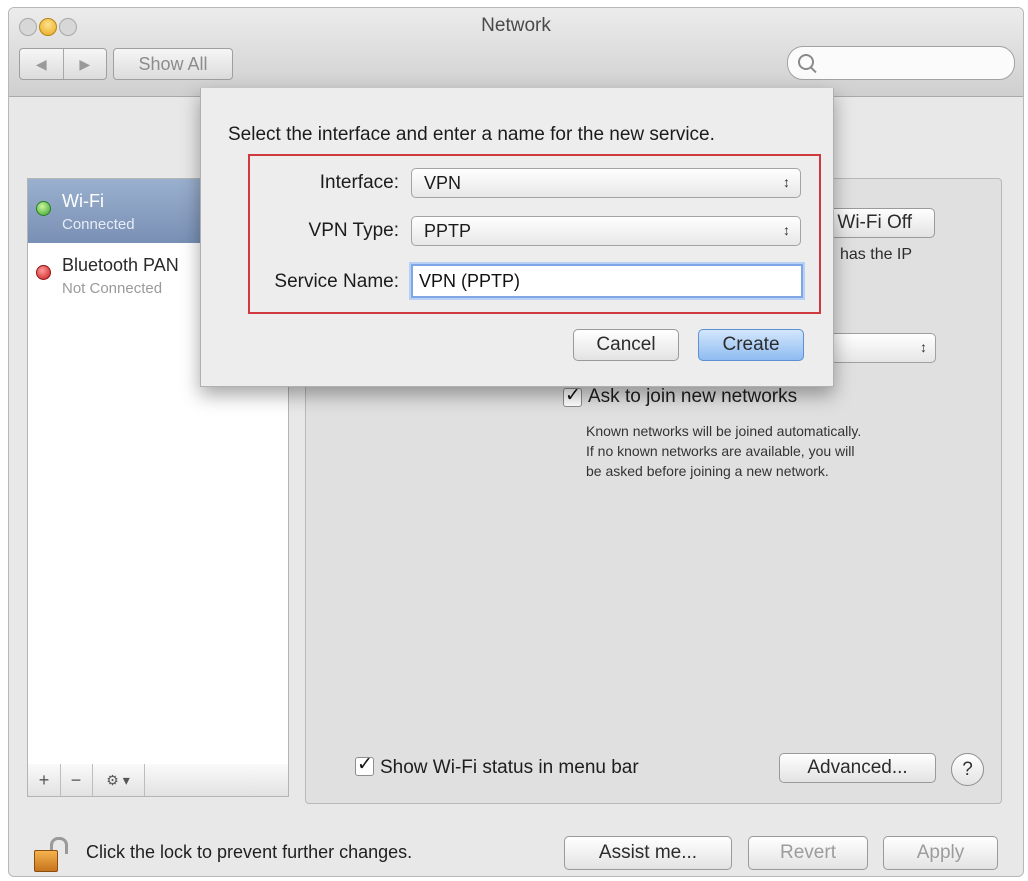 This screenshot has width=1028, height=881. What do you see at coordinates (359, 182) in the screenshot?
I see `interface-label: Interface:` at bounding box center [359, 182].